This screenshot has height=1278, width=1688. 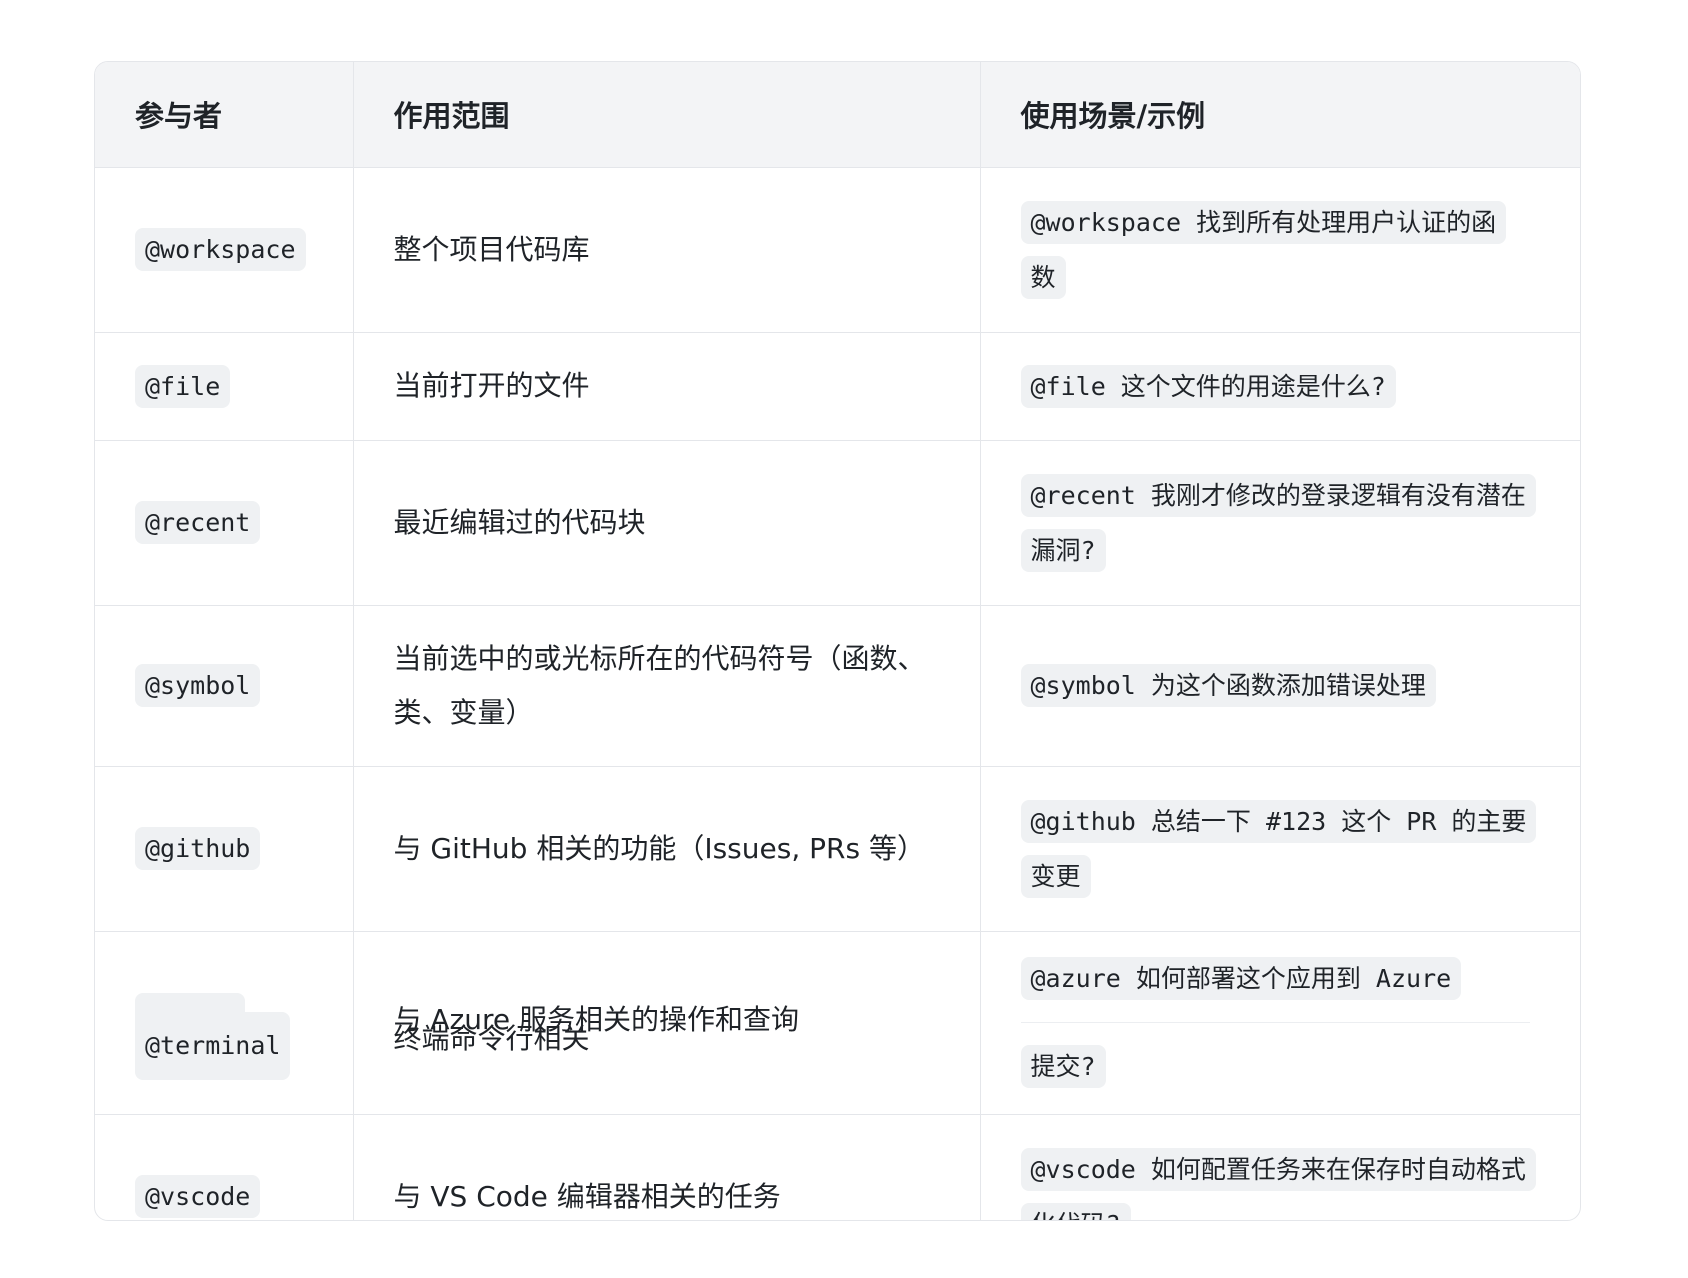 I want to click on scope-cell: 当前打开的文件, so click(x=667, y=386).